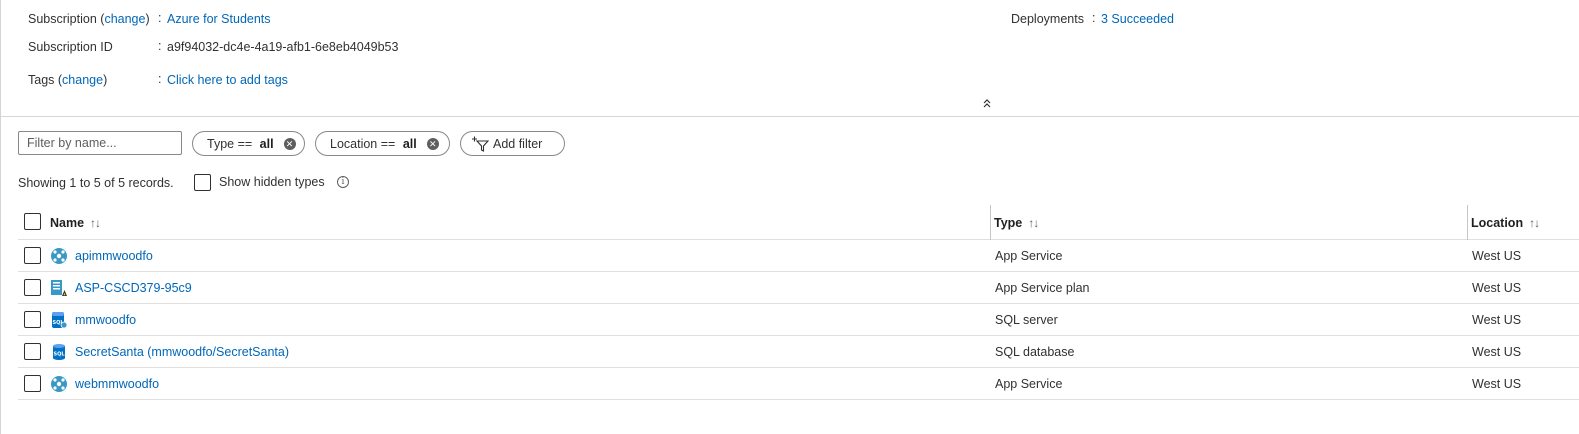 The height and width of the screenshot is (434, 1579). I want to click on filter-by-name-input, so click(100, 143).